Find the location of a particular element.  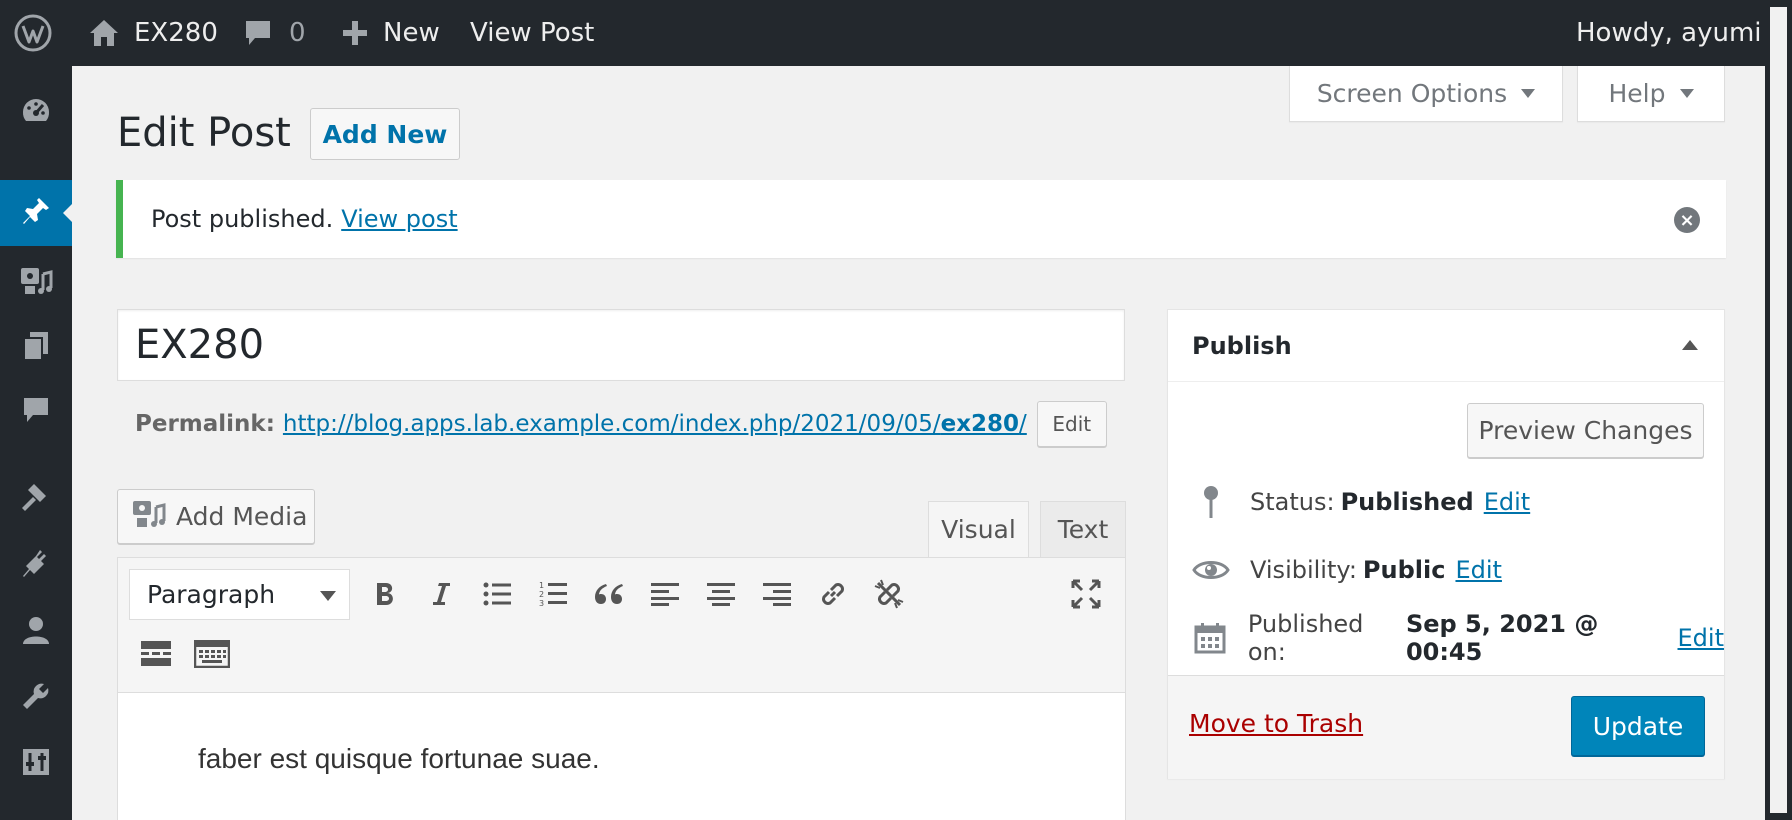

permalink-label: Permalink: is located at coordinates (205, 424).